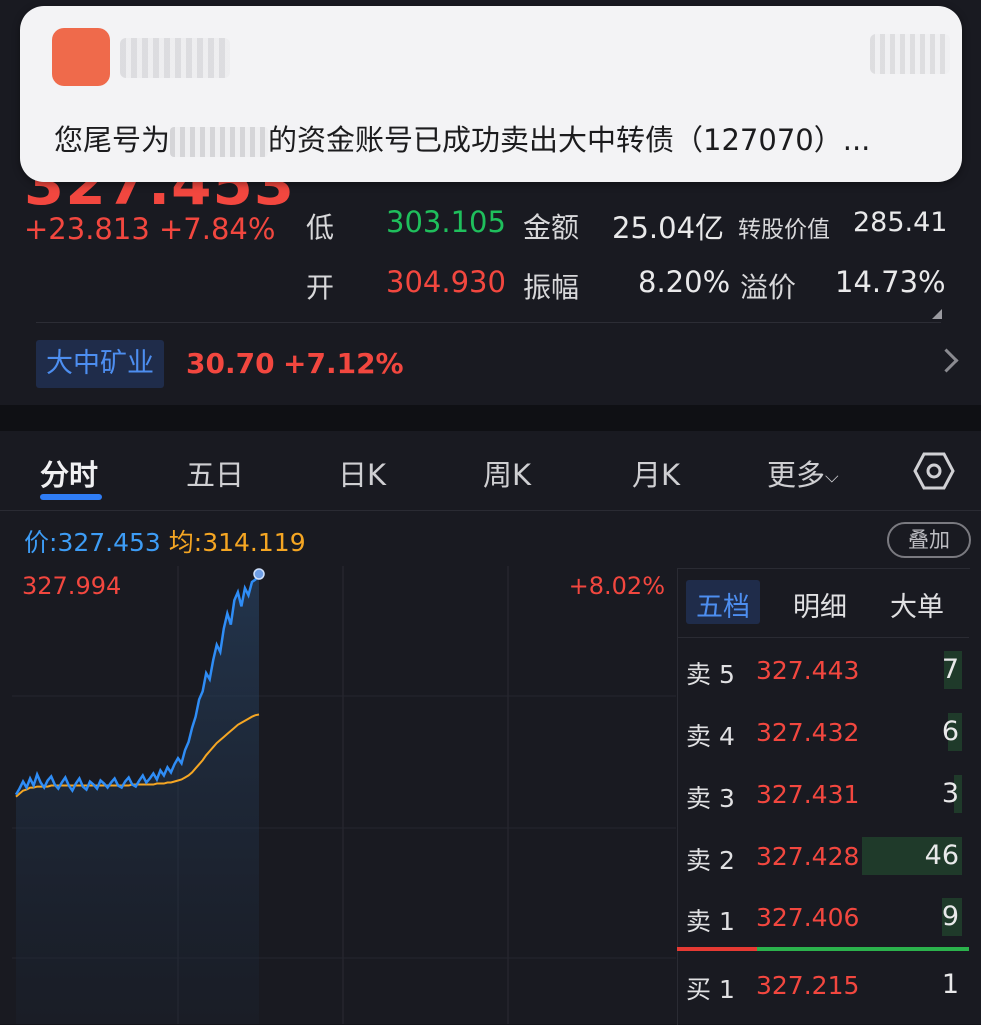 The width and height of the screenshot is (981, 1025). What do you see at coordinates (217, 229) in the screenshot?
I see `change-percent: +7.84%` at bounding box center [217, 229].